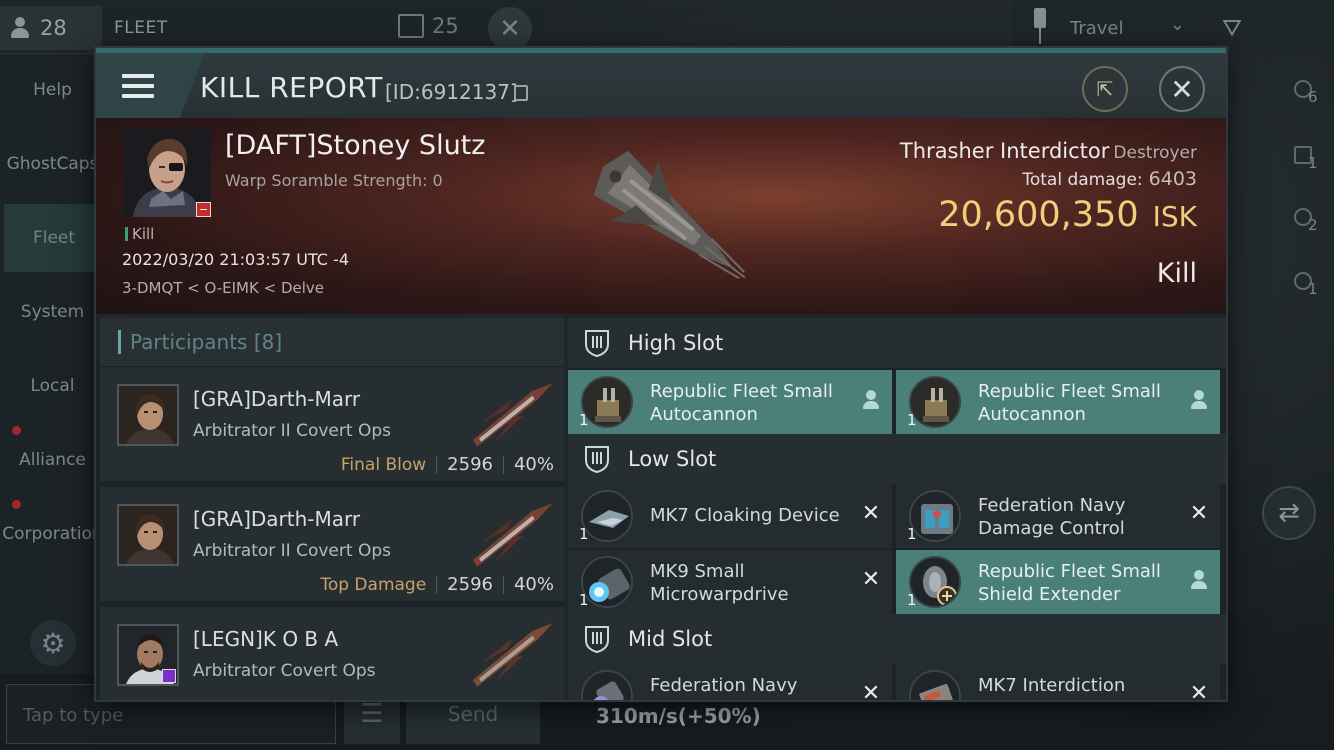 The image size is (1334, 750). Describe the element at coordinates (51, 28) in the screenshot. I see `fleet-member-count: 28` at that location.